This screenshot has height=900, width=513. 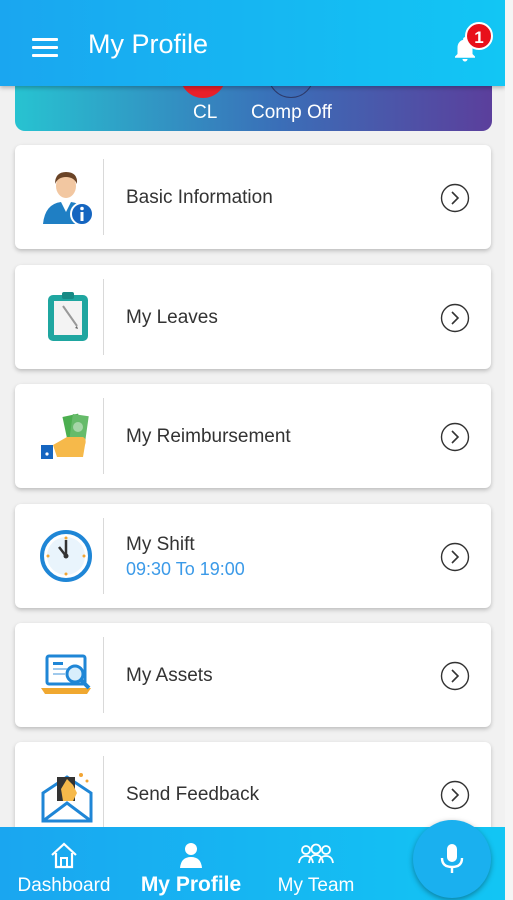 I want to click on basic-information-item: Basic Information, so click(x=253, y=197).